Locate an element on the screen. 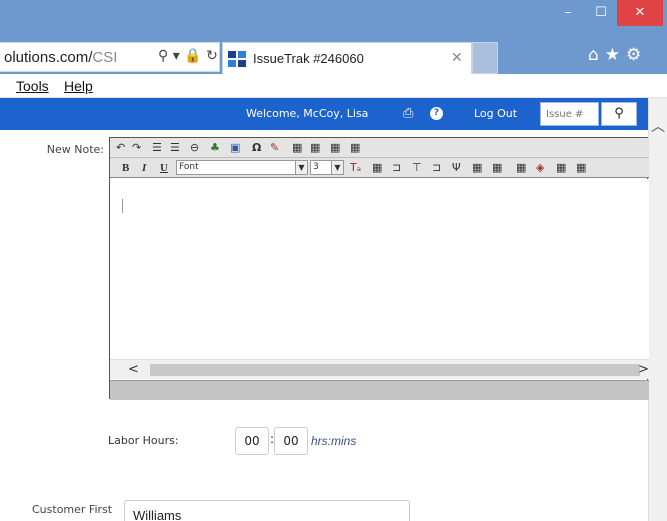 The width and height of the screenshot is (667, 521). issue-search-button: ⚲ is located at coordinates (619, 114).